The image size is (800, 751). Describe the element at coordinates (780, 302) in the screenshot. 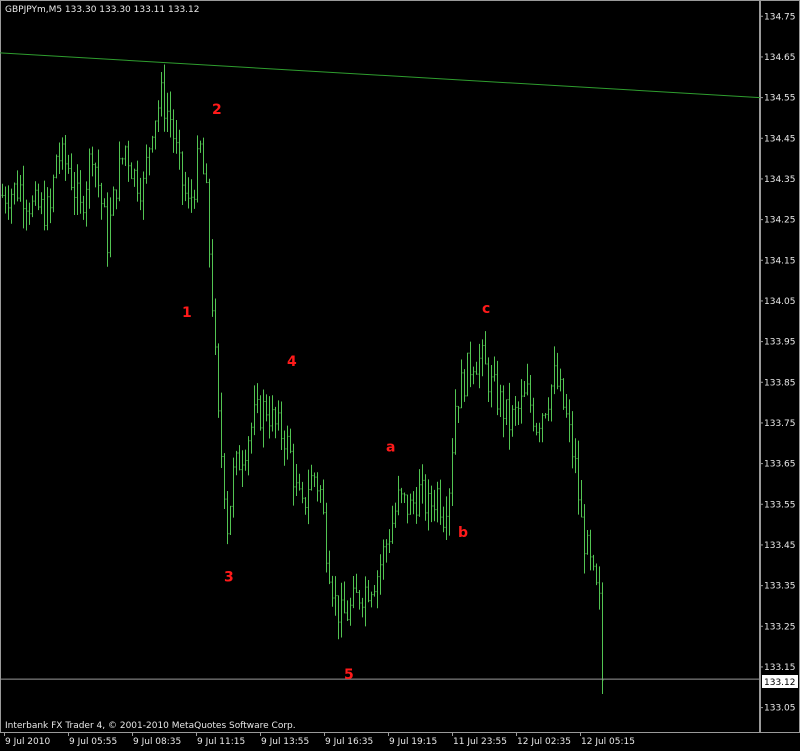

I see `price-tick-label: 134.05` at that location.